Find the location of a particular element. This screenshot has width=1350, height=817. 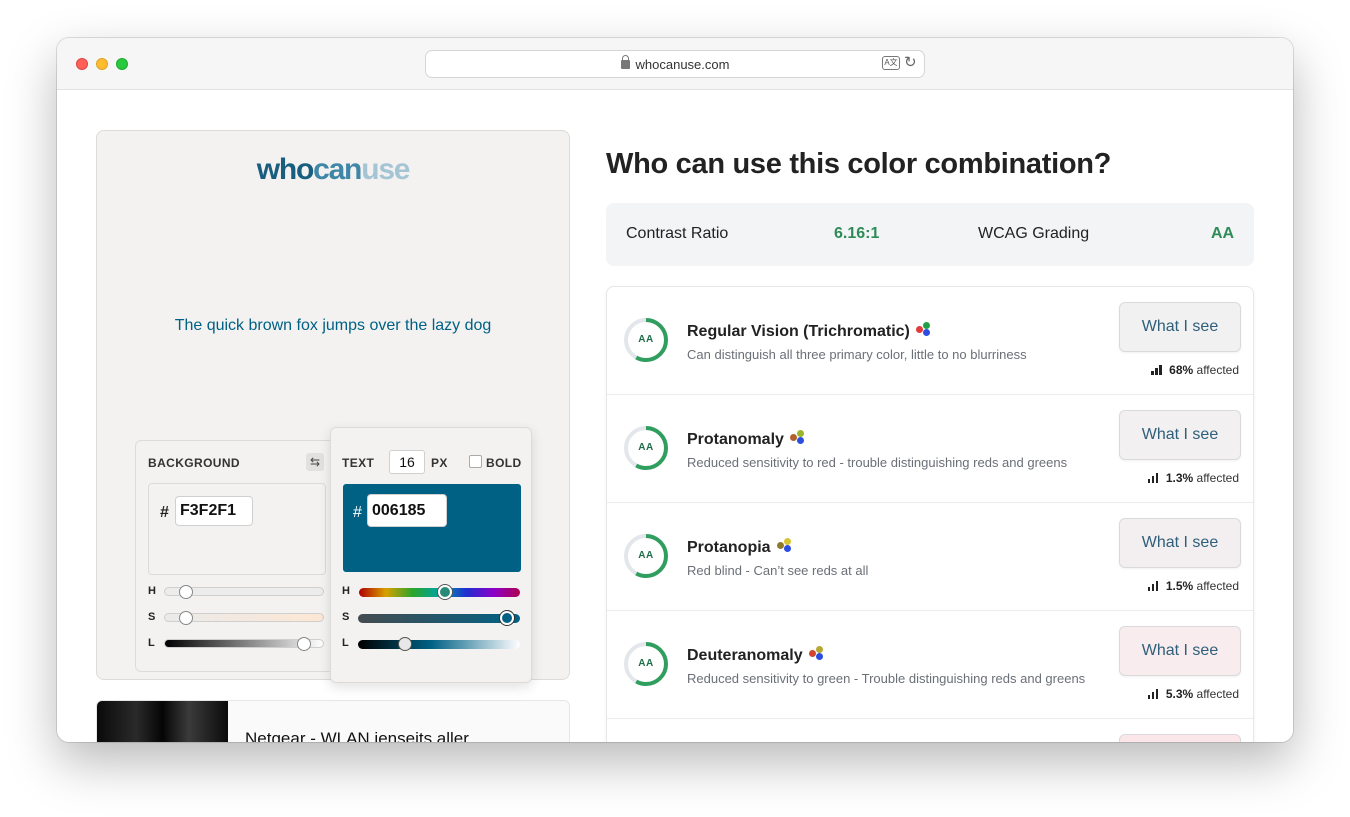

vision-type-description: Red blind - Can’t see reds at all is located at coordinates (778, 570).